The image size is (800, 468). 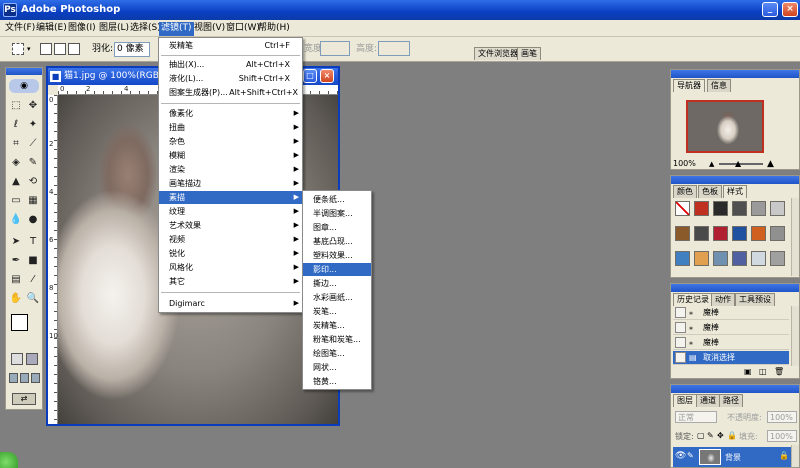 What do you see at coordinates (16, 220) in the screenshot?
I see `blur-icon: 💧` at bounding box center [16, 220].